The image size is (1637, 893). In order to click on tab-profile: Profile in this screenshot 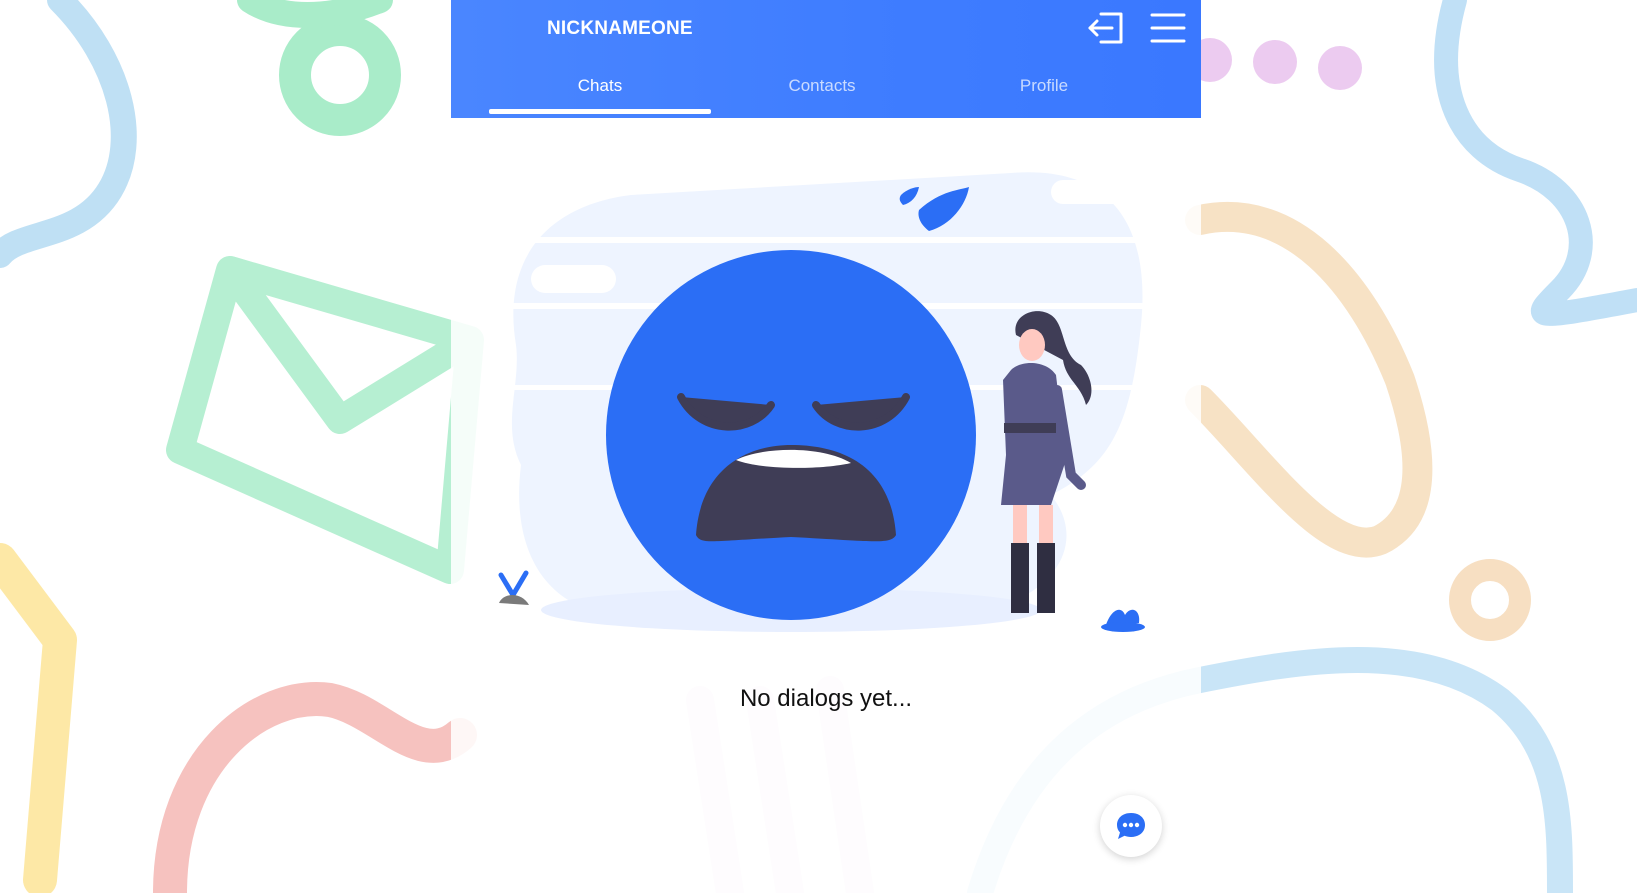, I will do `click(1044, 93)`.